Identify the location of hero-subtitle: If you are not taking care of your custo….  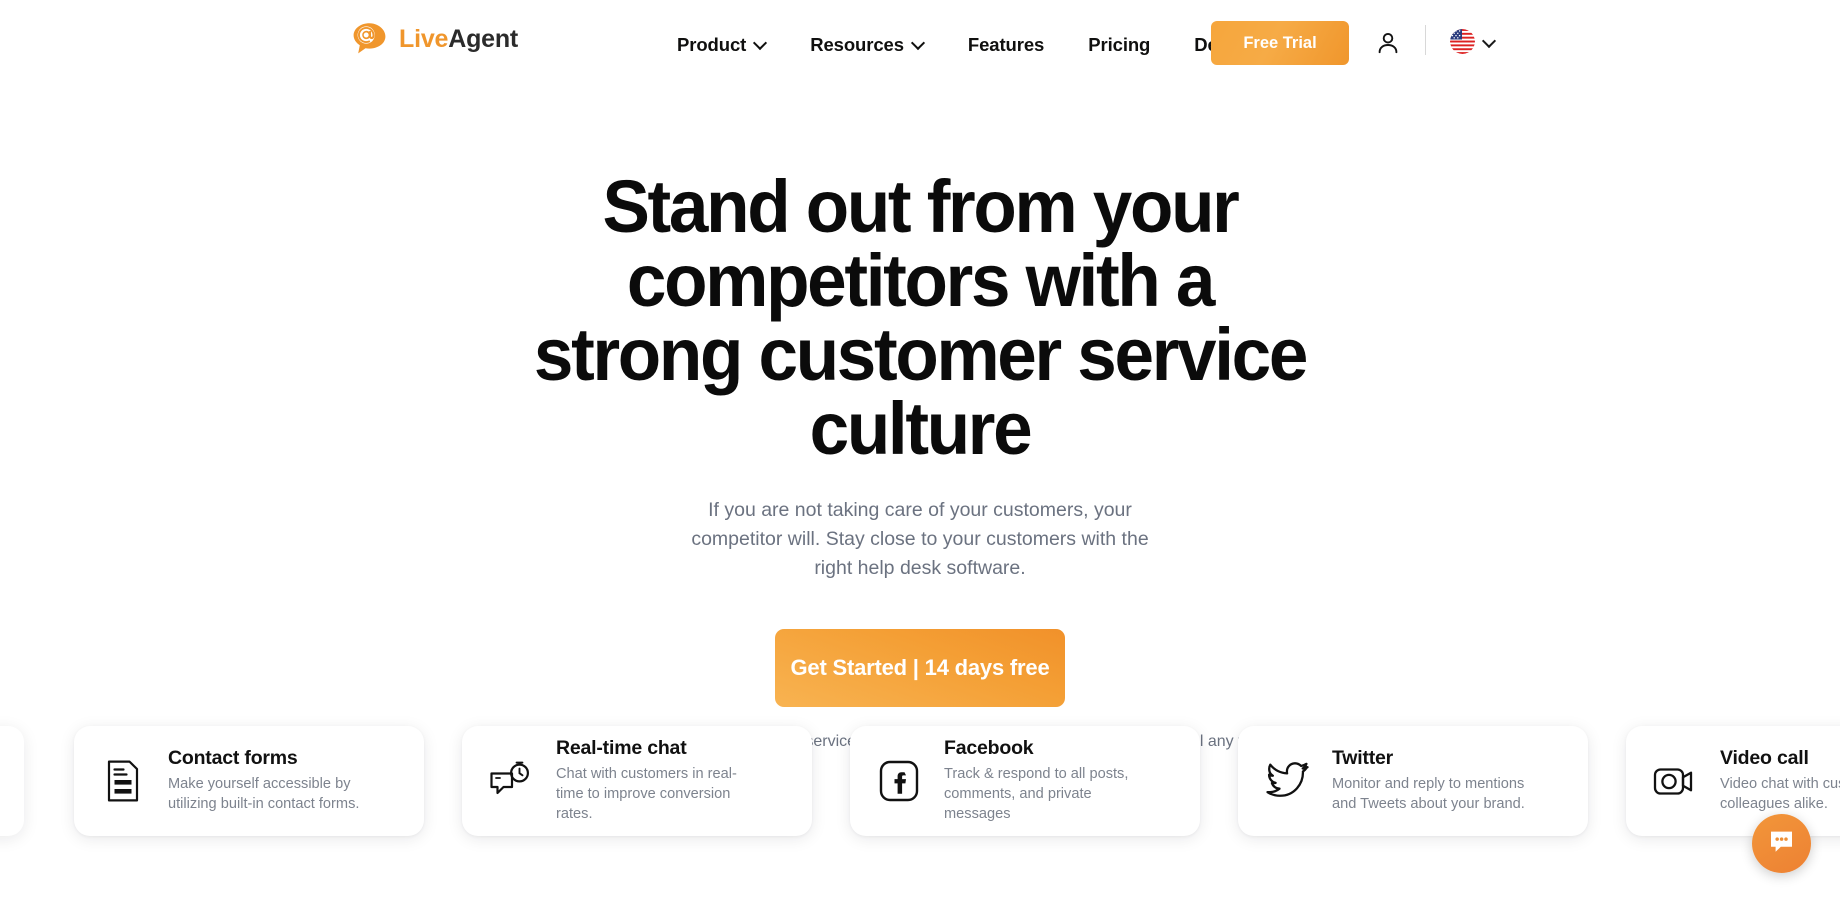
(920, 539).